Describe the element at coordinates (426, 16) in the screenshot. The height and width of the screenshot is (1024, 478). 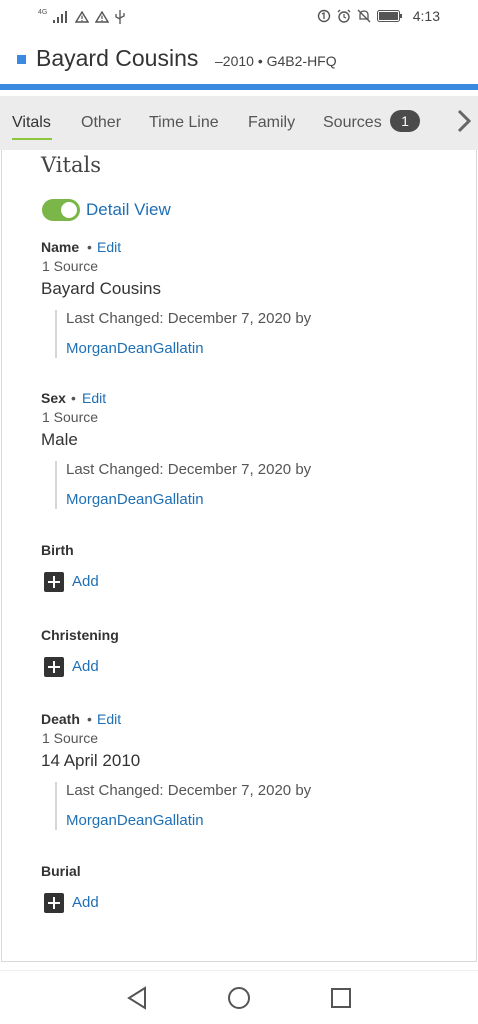
I see `clock-time: 4:13` at that location.